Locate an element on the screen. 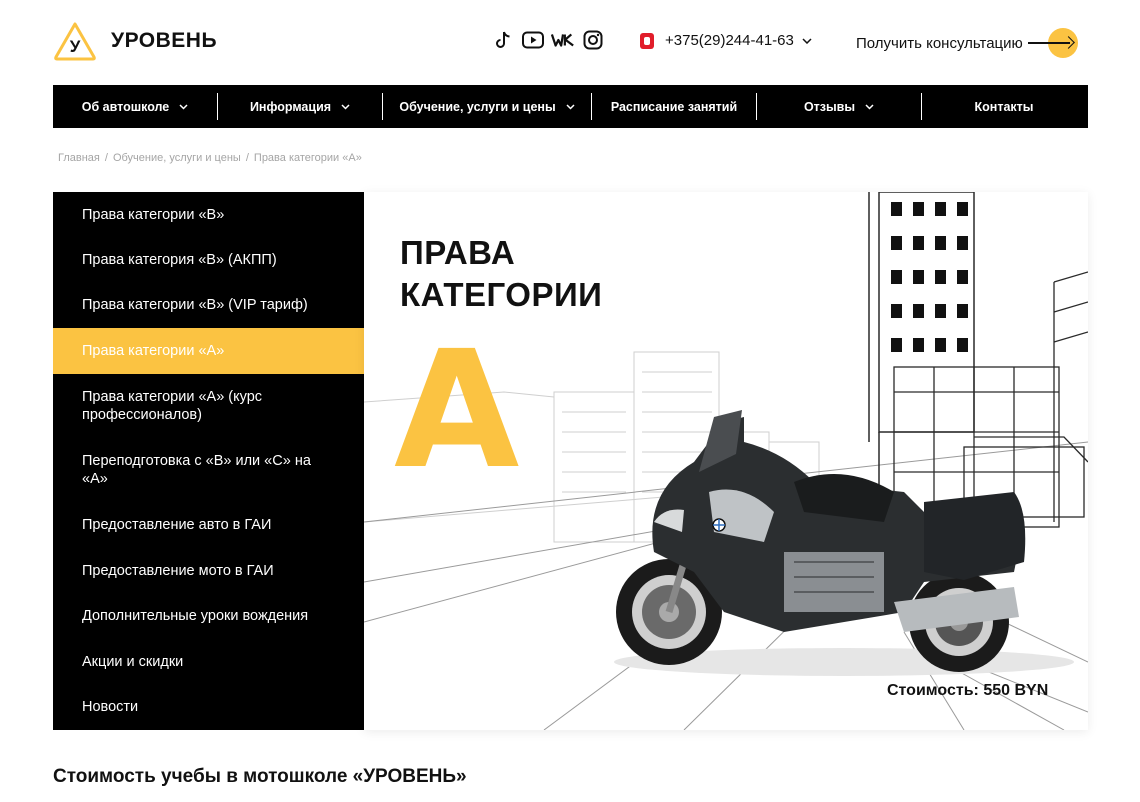  phone-selector: +375(29)244-41-63 is located at coordinates (726, 40).